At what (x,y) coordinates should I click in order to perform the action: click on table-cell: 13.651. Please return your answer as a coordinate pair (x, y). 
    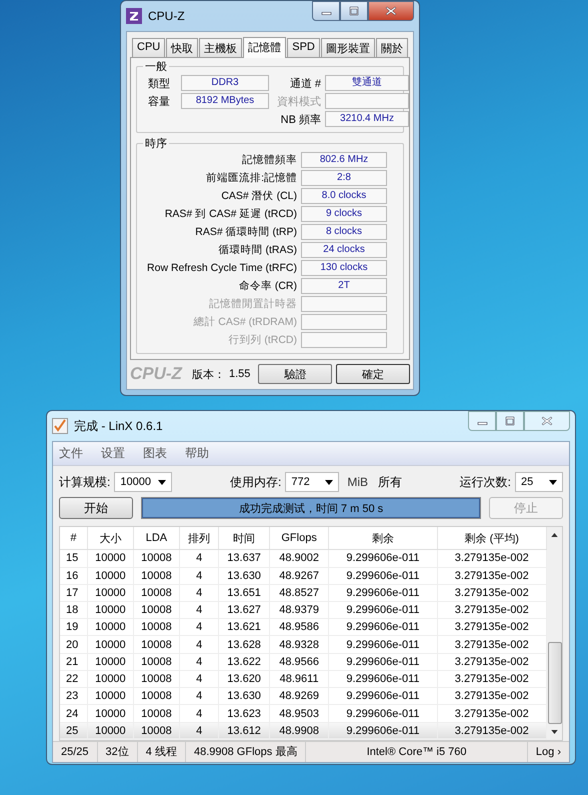
    Looking at the image, I should click on (244, 593).